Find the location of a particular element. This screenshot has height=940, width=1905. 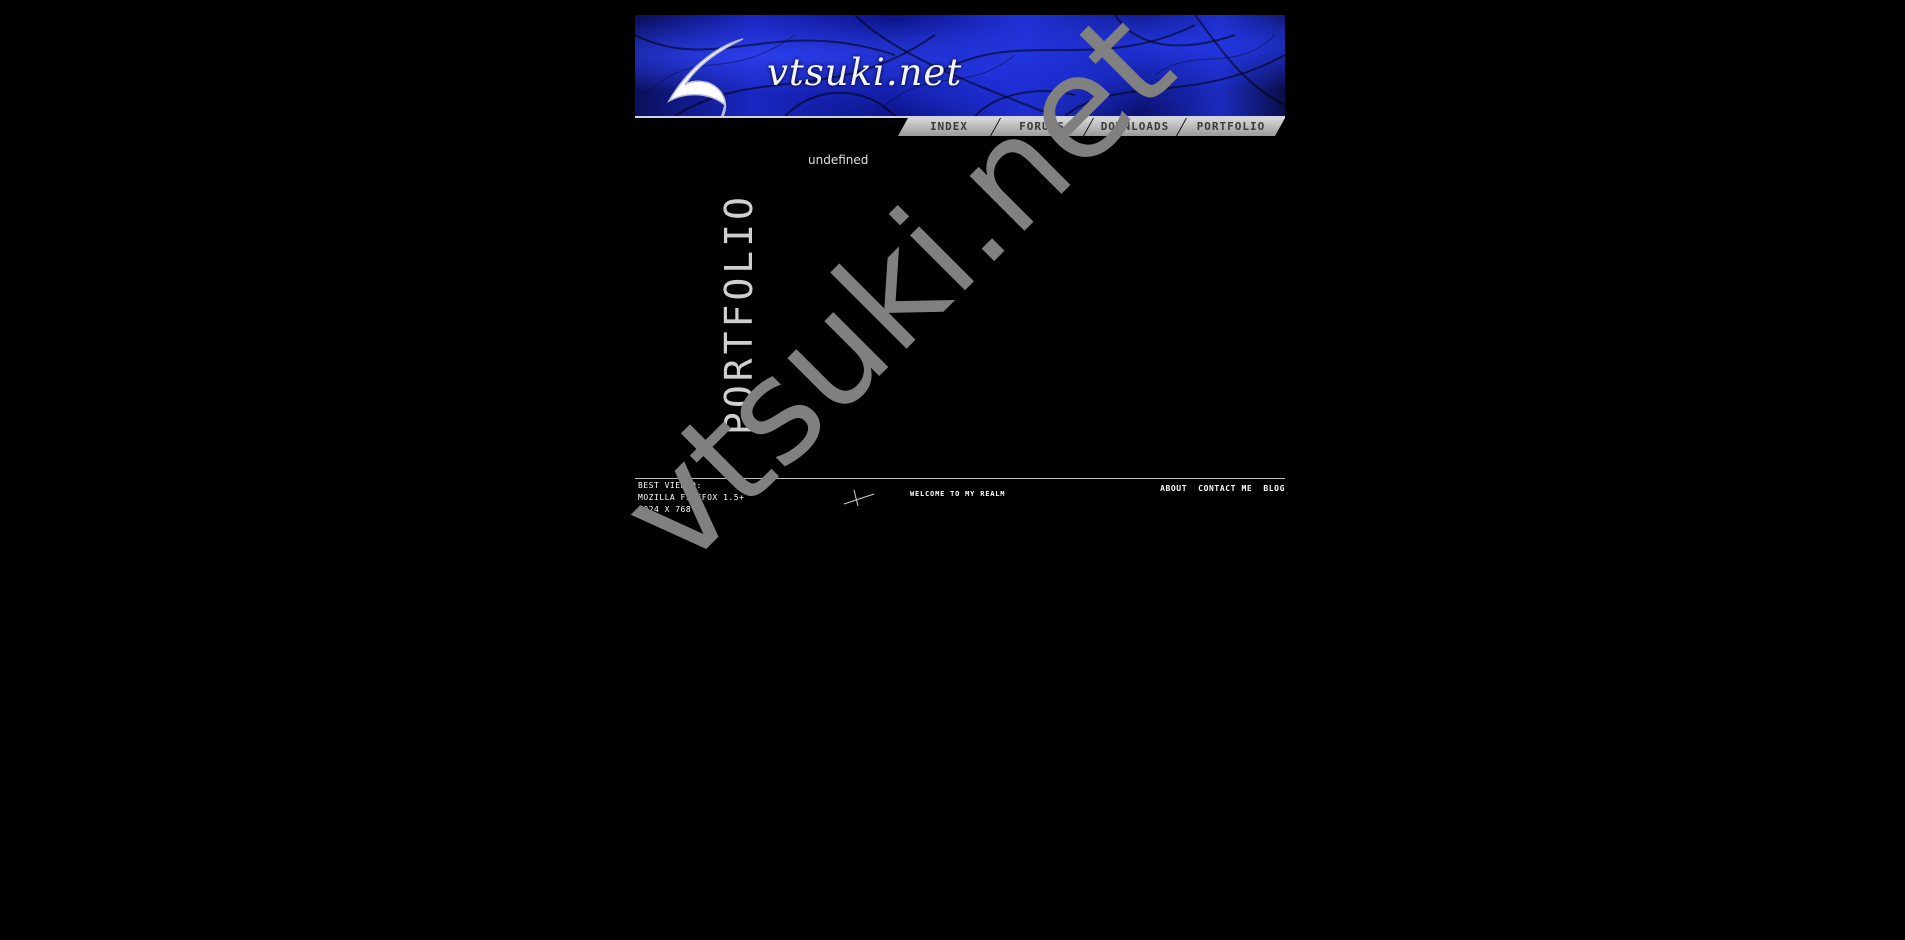

site-title: vtsuki.net is located at coordinates (864, 72).